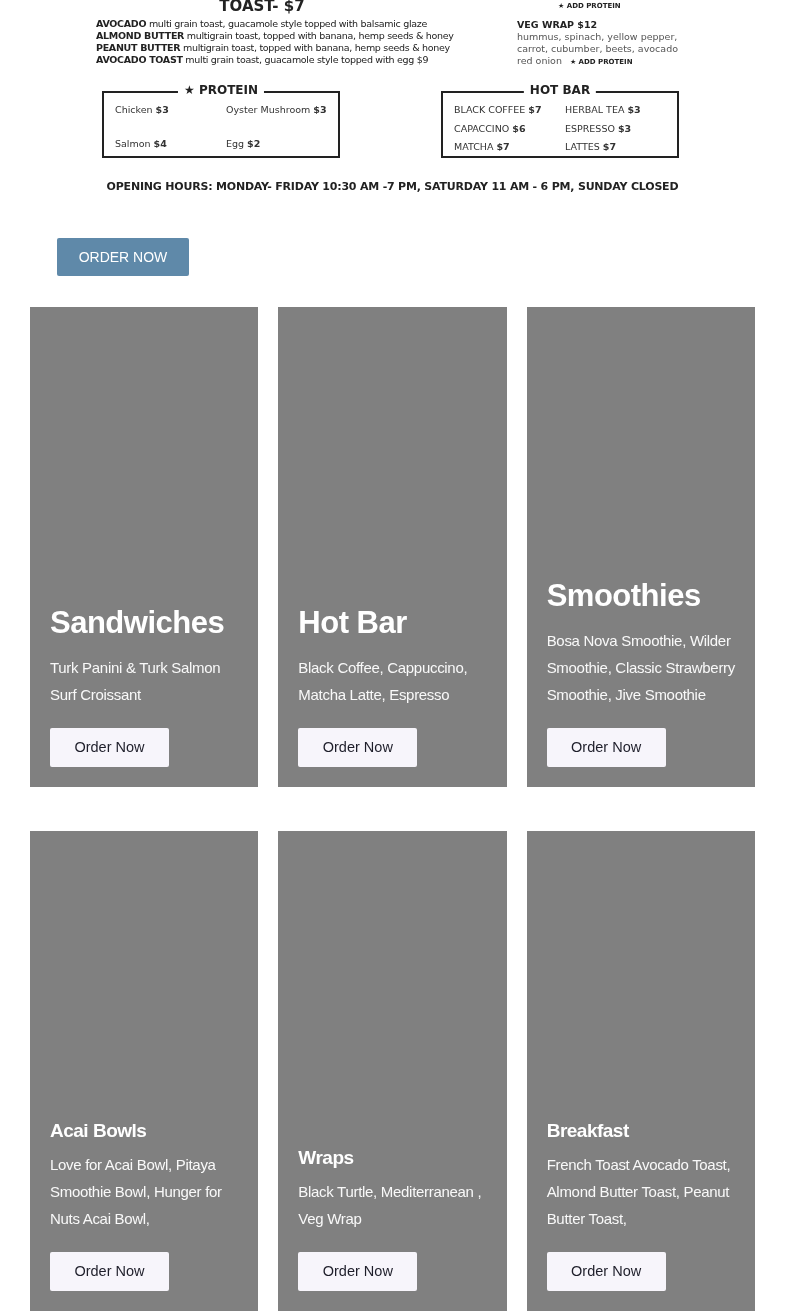 This screenshot has height=1311, width=785. Describe the element at coordinates (141, 143) in the screenshot. I see `menu-item-text: Salmon $4` at that location.